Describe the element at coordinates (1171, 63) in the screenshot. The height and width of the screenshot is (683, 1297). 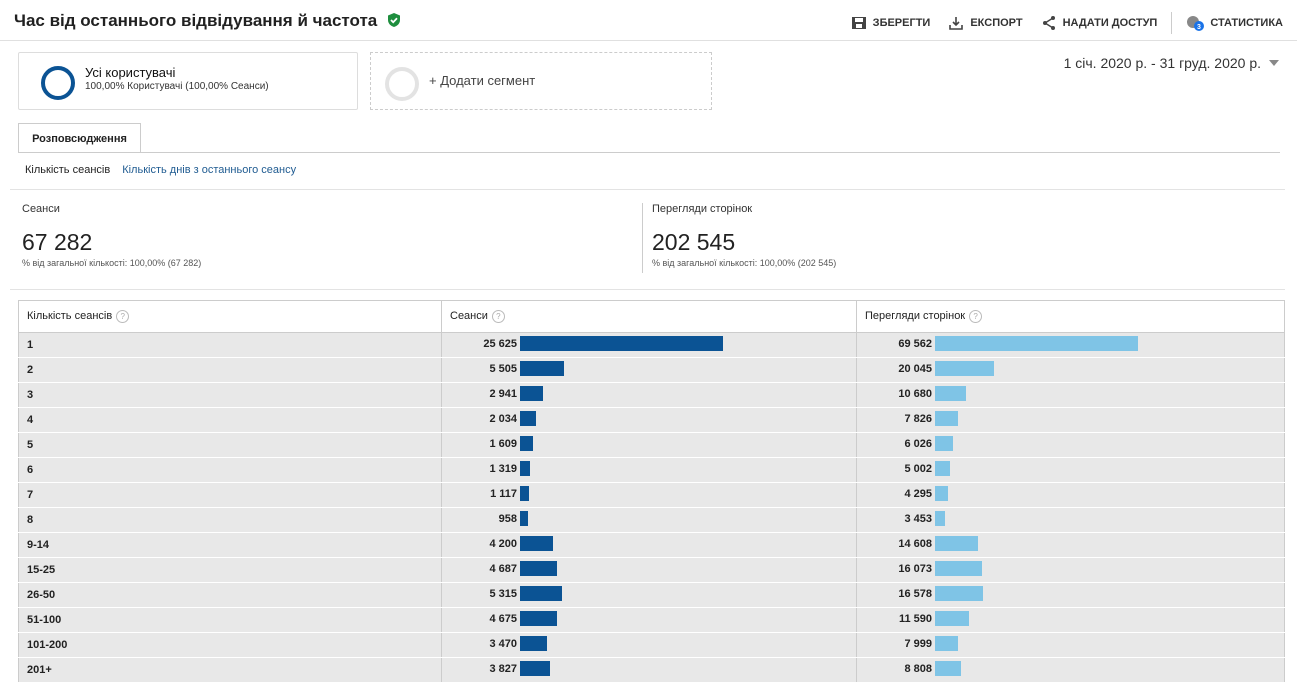
I see `date-range-picker: 1 січ. 2020 р. - 31 груд. 2020 р.` at that location.